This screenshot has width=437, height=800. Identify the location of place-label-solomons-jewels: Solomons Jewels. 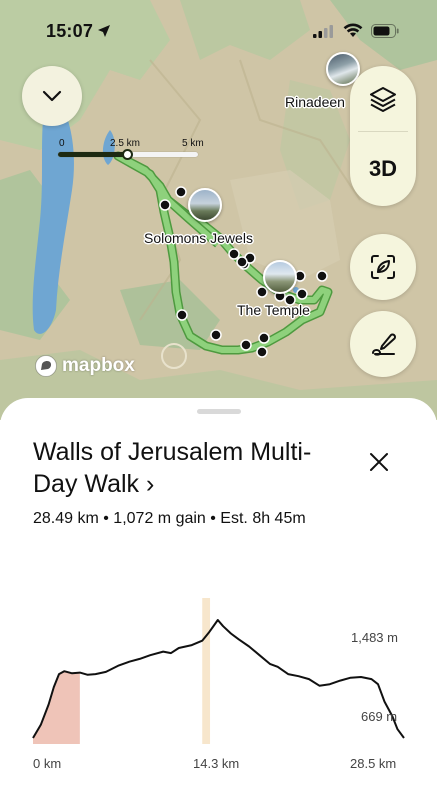
(198, 238).